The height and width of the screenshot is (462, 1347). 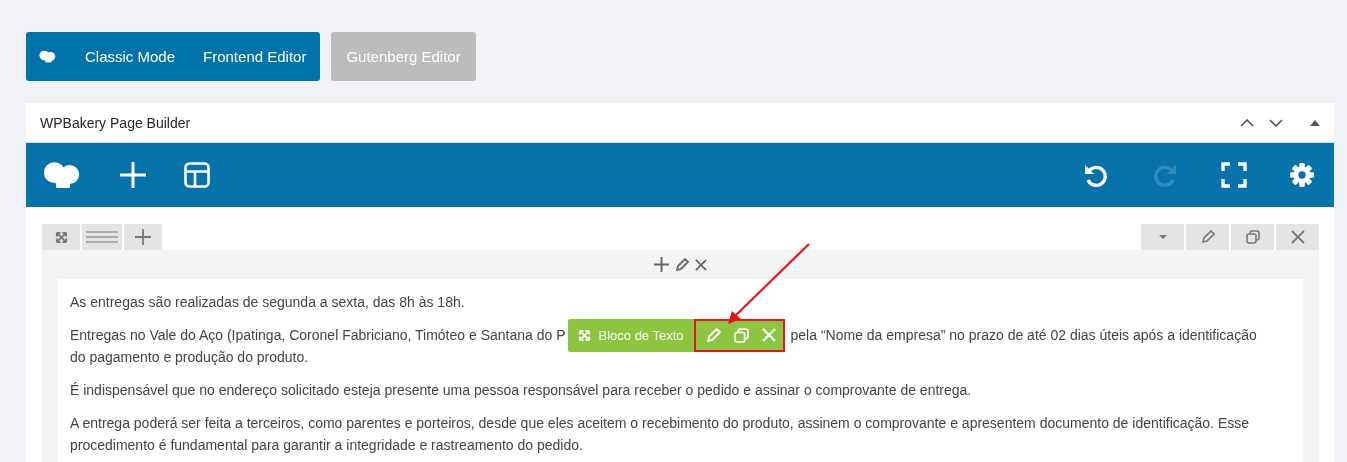 What do you see at coordinates (1096, 175) in the screenshot?
I see `undo-icon` at bounding box center [1096, 175].